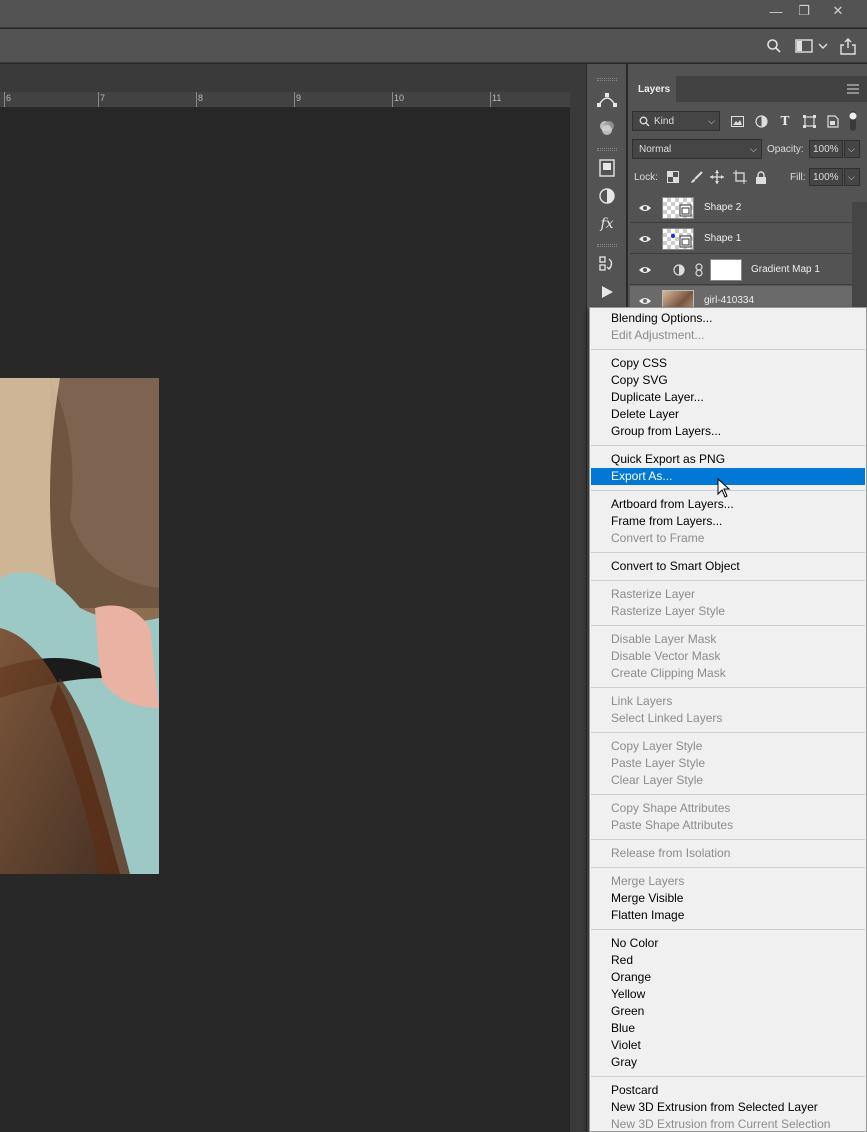 Image resolution: width=867 pixels, height=1132 pixels. What do you see at coordinates (676, 121) in the screenshot?
I see `layer-filter-kind: Kind ⌵` at bounding box center [676, 121].